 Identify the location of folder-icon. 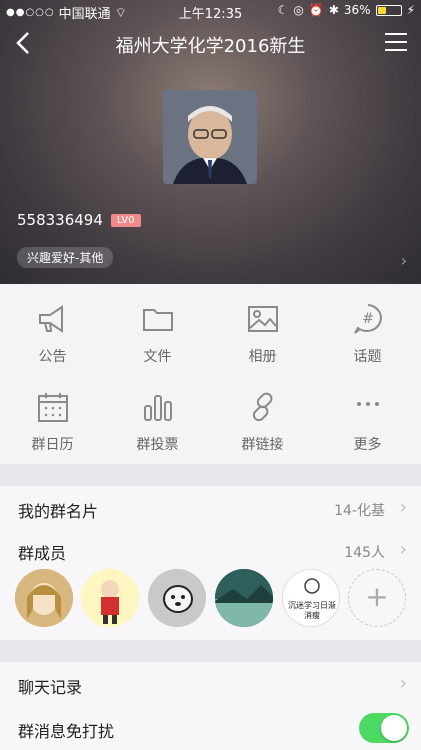
(157, 320).